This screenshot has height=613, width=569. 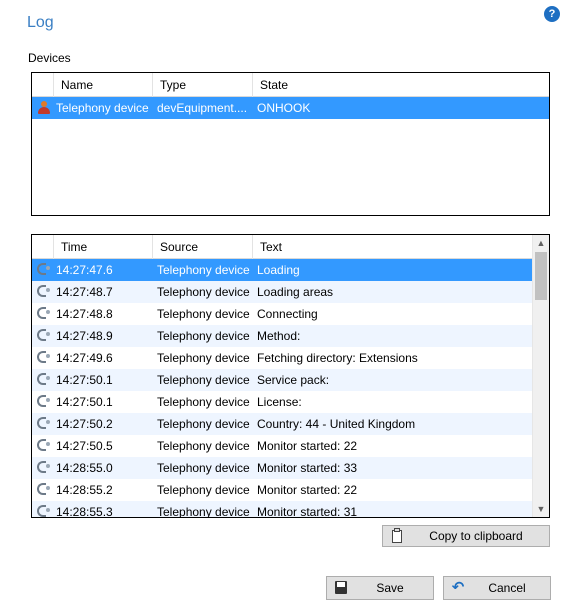 What do you see at coordinates (287, 314) in the screenshot?
I see `log-text: Connecting` at bounding box center [287, 314].